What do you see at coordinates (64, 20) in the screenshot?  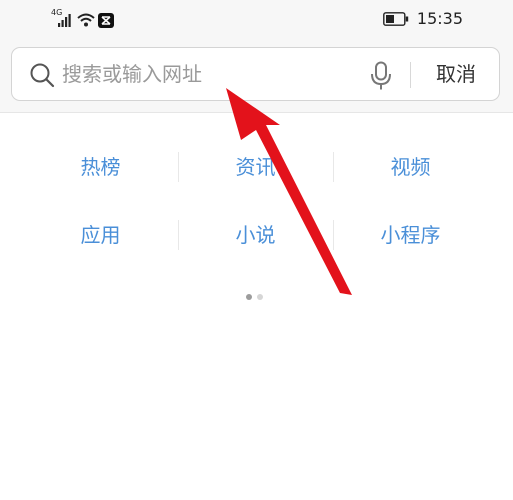 I see `signal-icon` at bounding box center [64, 20].